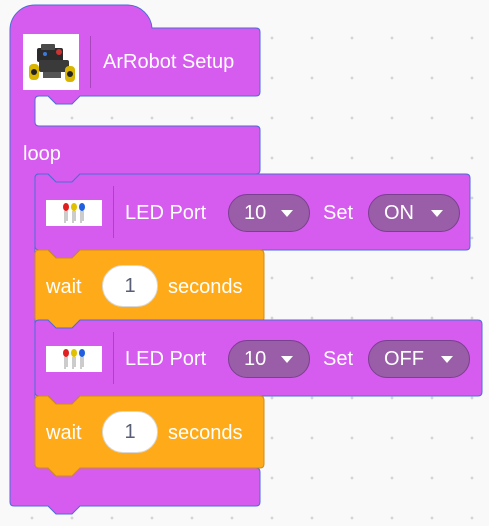 The width and height of the screenshot is (489, 526). I want to click on robot-car-icon, so click(51, 62).